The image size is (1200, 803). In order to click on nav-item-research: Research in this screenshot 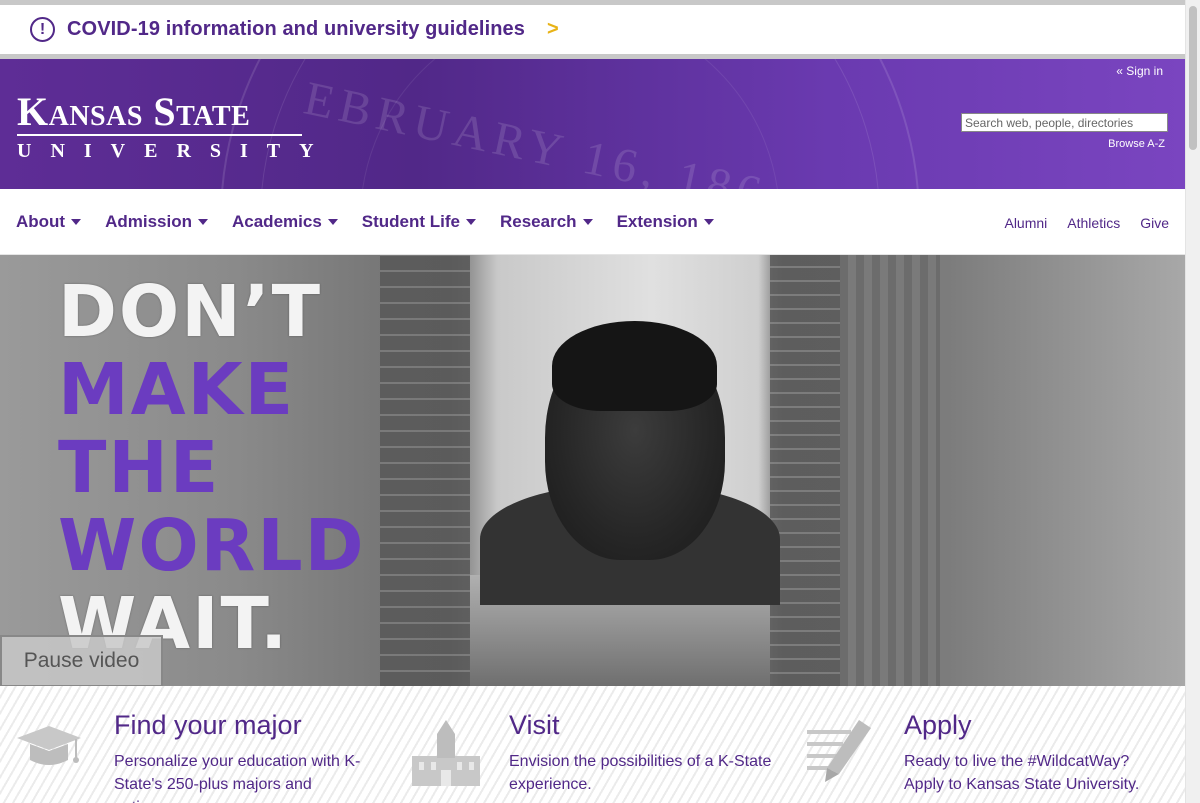, I will do `click(546, 222)`.